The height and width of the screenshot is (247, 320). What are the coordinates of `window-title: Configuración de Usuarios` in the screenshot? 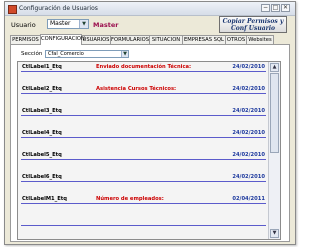 It's located at (58, 8).